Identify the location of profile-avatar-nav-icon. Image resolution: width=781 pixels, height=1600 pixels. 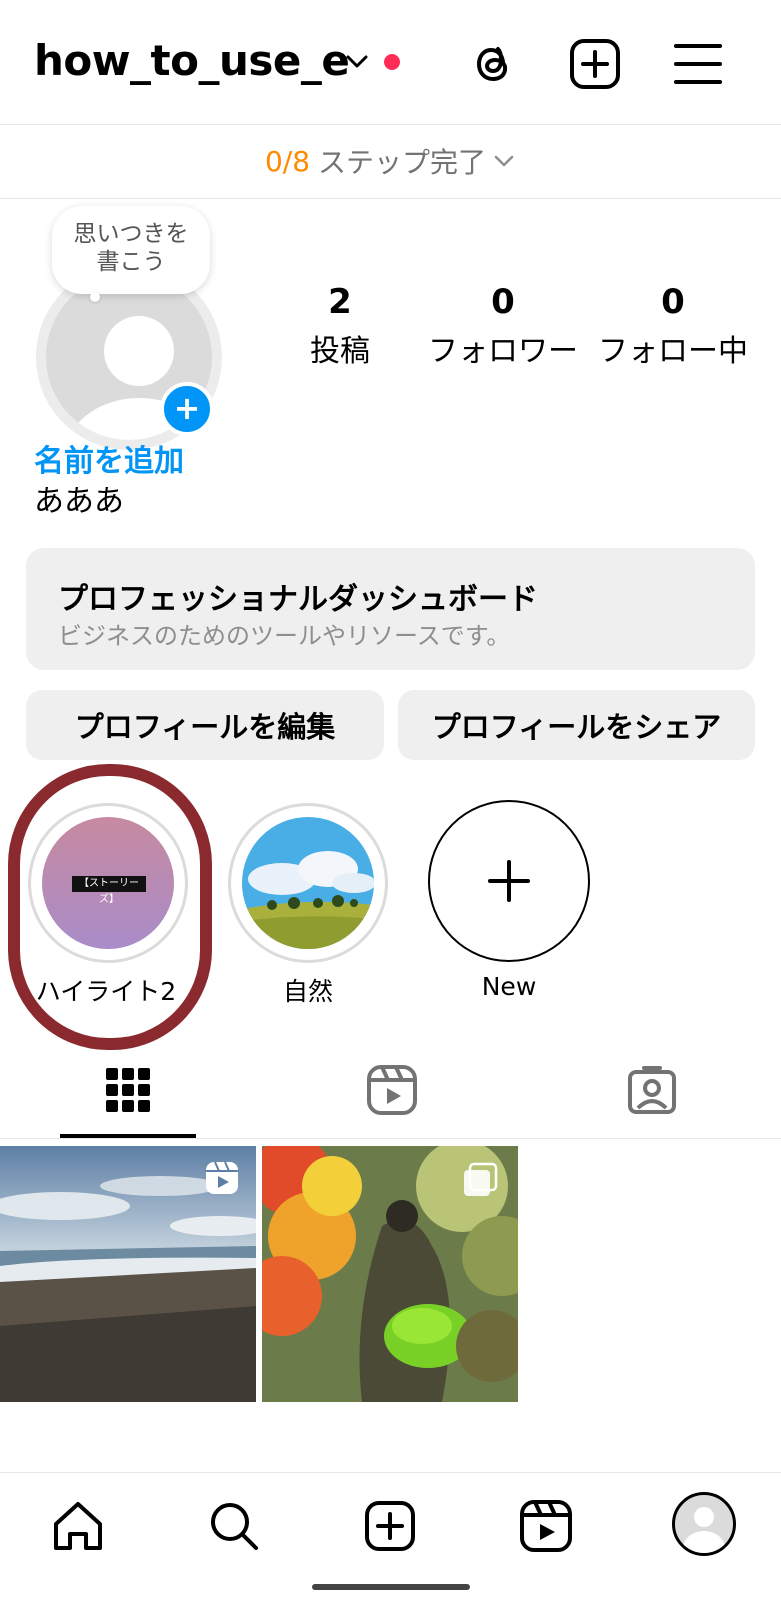
(704, 1524).